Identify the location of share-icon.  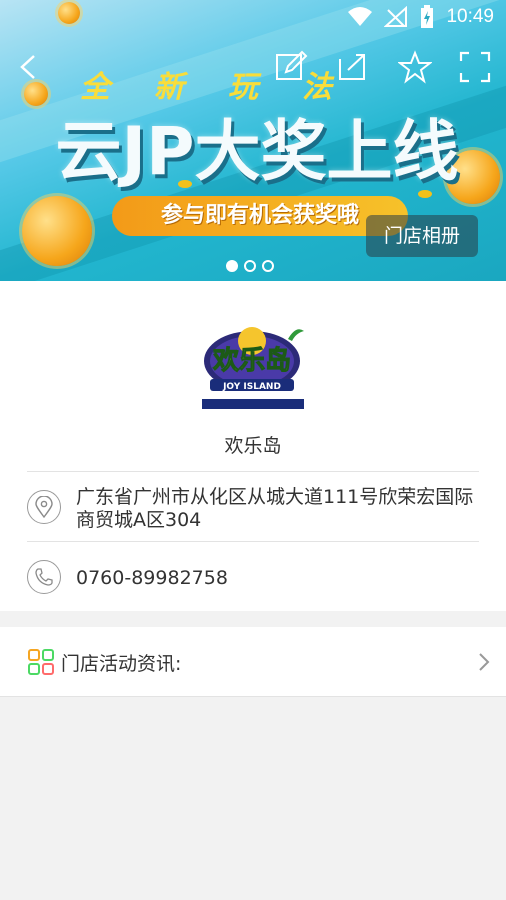
(353, 67).